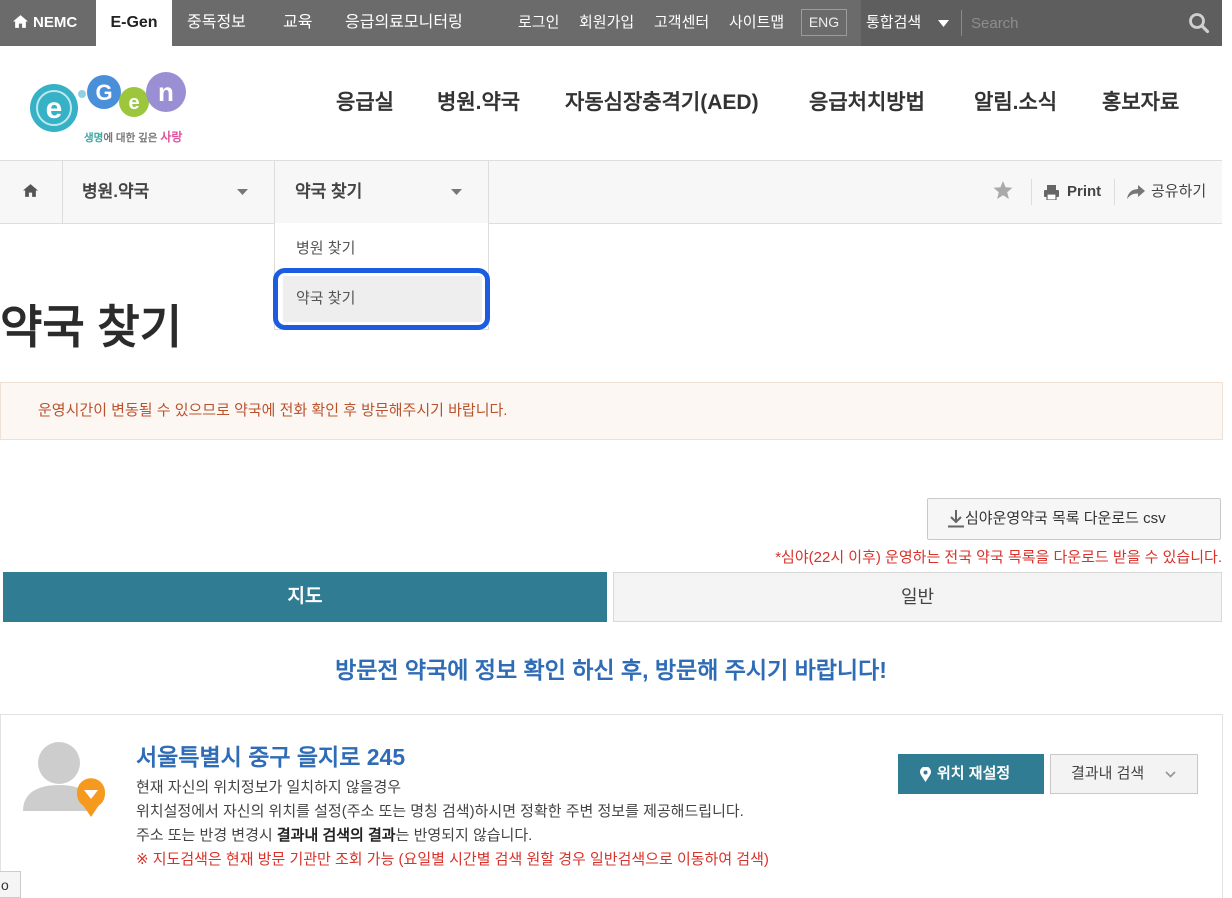 This screenshot has height=898, width=1232. I want to click on search-divider, so click(961, 23).